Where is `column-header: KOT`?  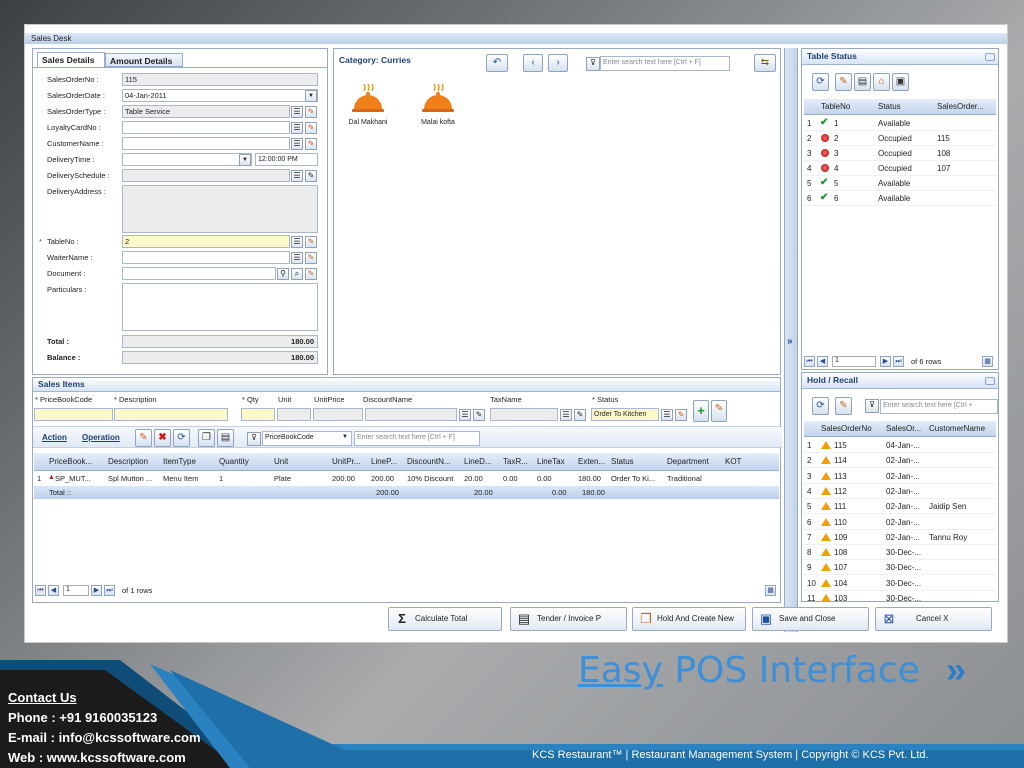
column-header: KOT is located at coordinates (733, 461).